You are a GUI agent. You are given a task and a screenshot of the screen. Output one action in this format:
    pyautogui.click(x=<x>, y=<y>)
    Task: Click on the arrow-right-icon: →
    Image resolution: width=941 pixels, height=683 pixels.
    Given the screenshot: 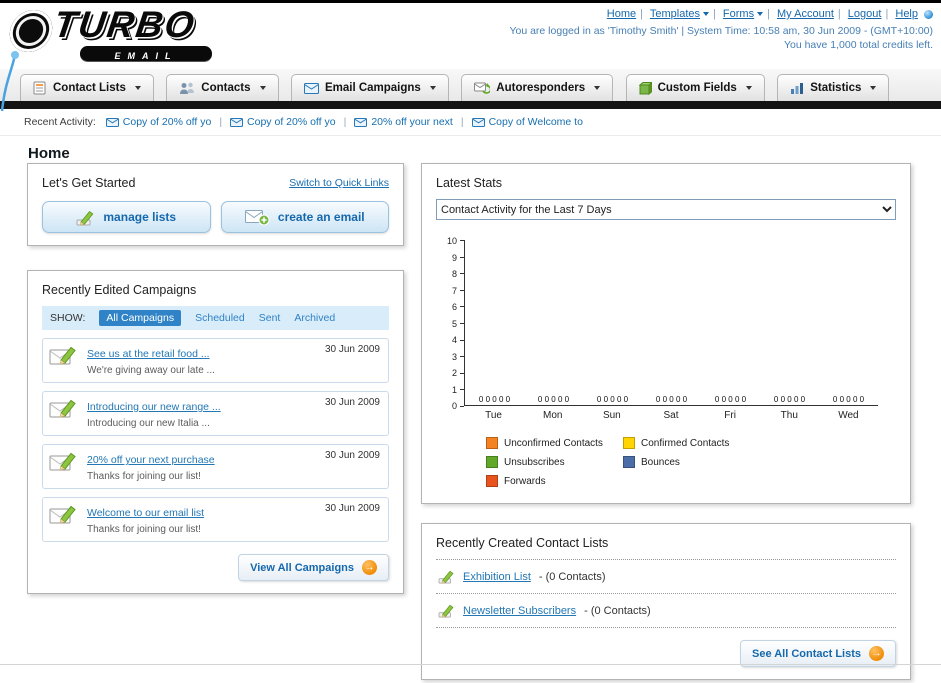 What is the action you would take?
    pyautogui.click(x=876, y=653)
    